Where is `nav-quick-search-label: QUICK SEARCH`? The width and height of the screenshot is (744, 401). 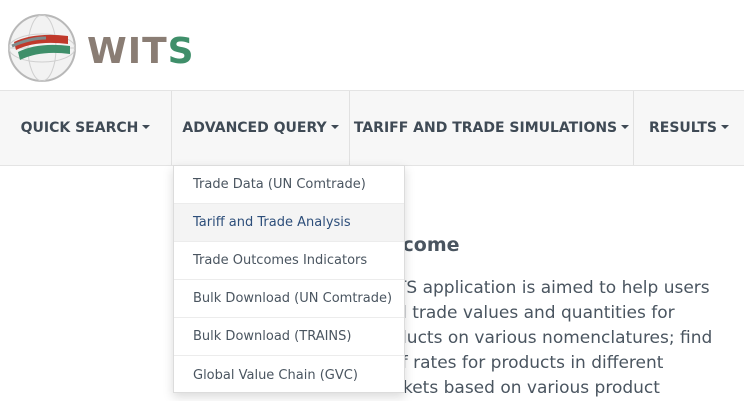 nav-quick-search-label: QUICK SEARCH is located at coordinates (79, 128).